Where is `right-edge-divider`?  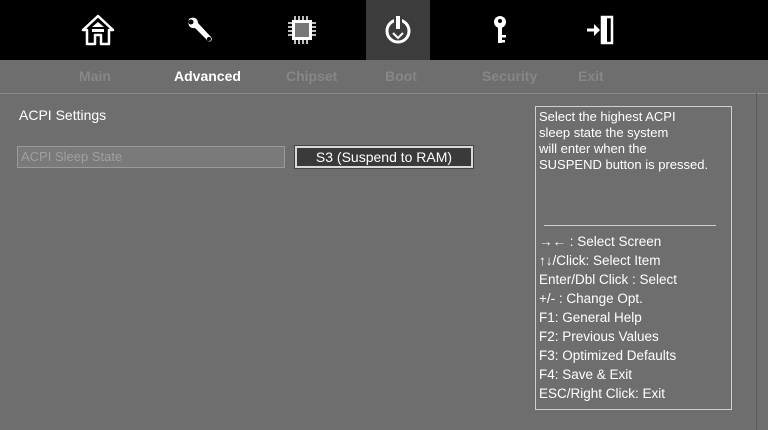
right-edge-divider is located at coordinates (756, 261).